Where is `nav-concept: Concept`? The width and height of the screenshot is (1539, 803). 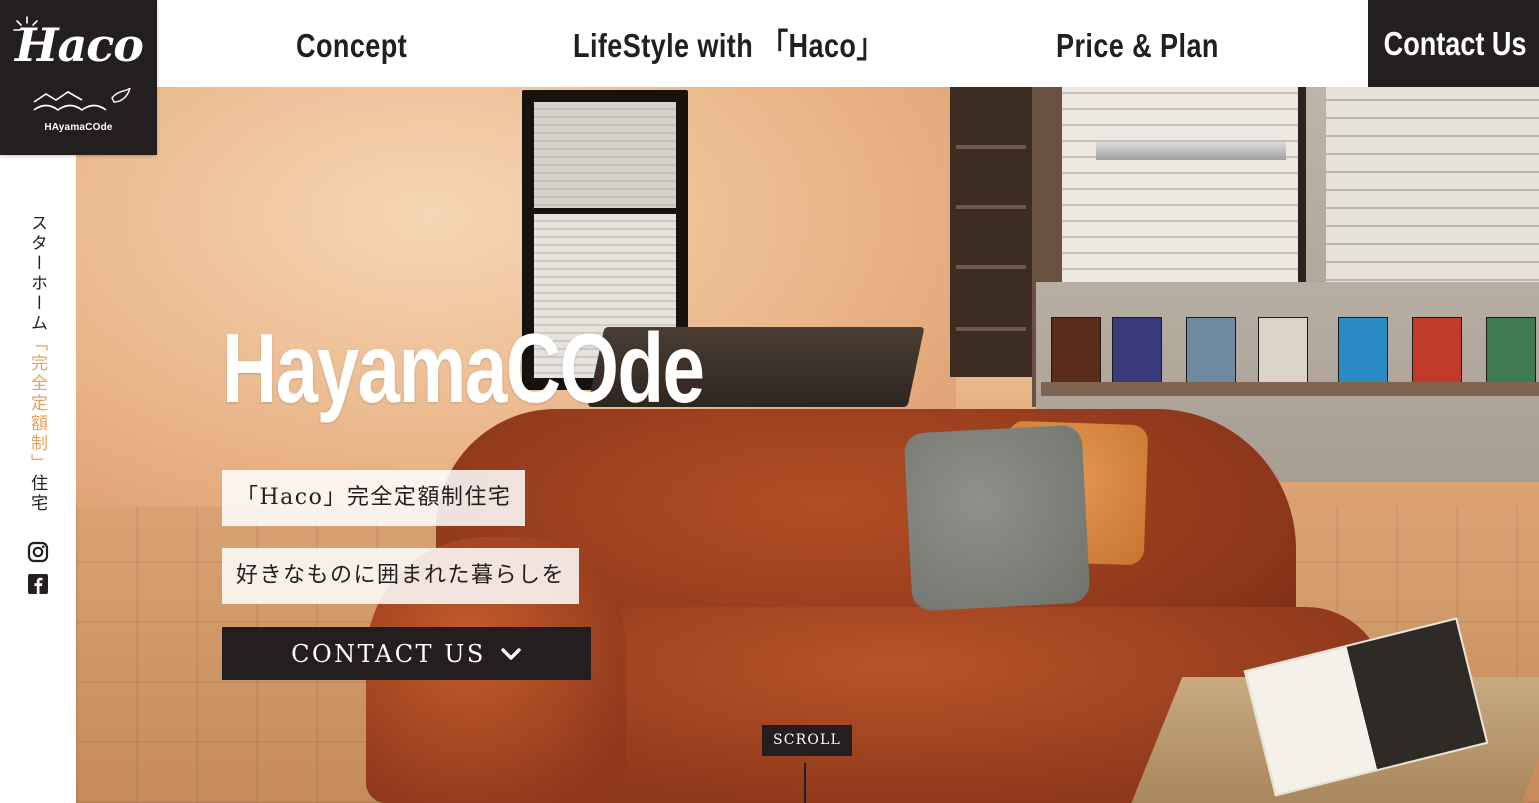 nav-concept: Concept is located at coordinates (351, 46).